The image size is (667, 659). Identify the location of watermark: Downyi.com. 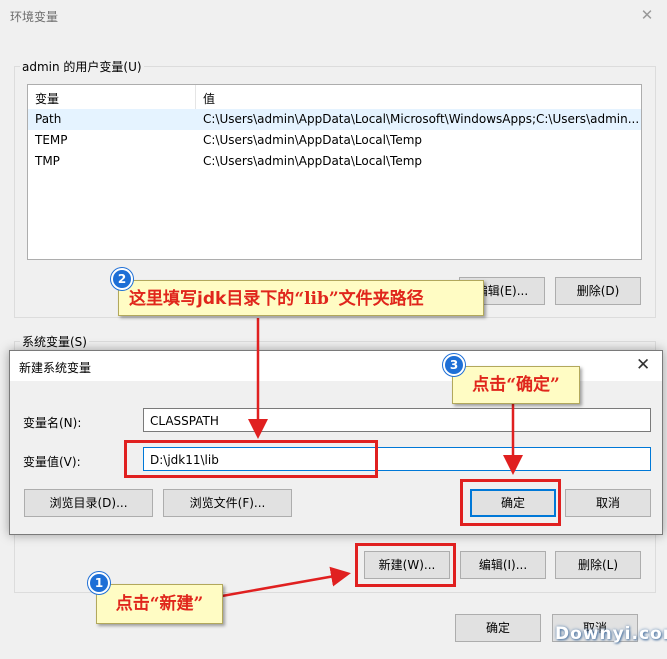
(611, 634).